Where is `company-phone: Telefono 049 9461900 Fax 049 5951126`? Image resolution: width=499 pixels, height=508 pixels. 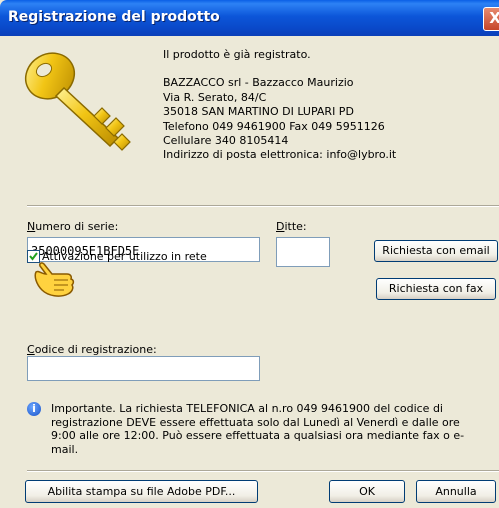
company-phone: Telefono 049 9461900 Fax 049 5951126 is located at coordinates (274, 126).